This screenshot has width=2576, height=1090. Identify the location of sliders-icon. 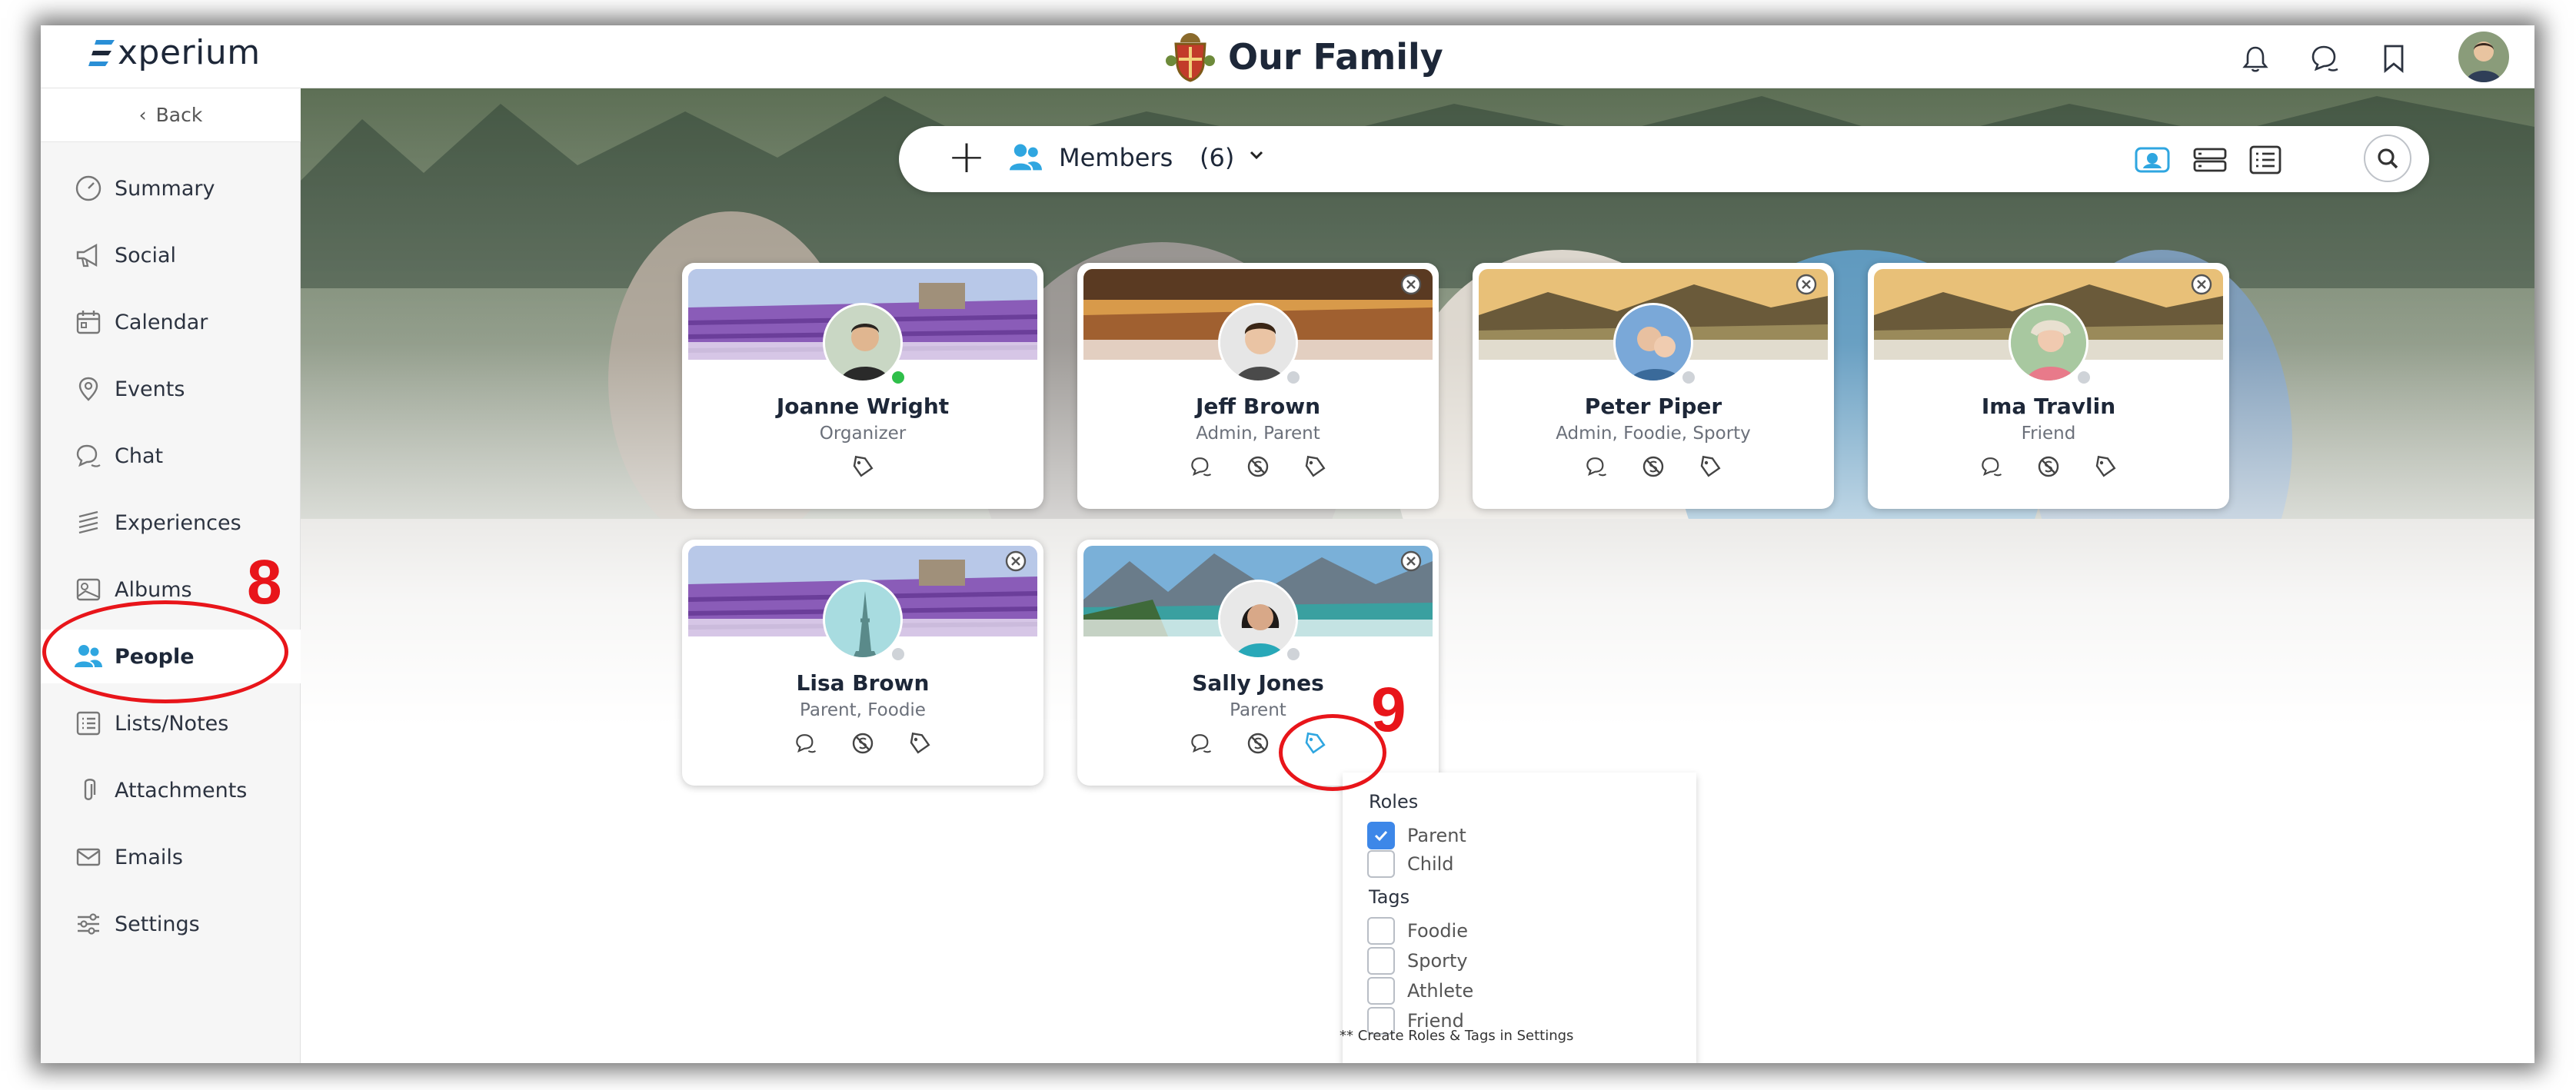
(88, 924).